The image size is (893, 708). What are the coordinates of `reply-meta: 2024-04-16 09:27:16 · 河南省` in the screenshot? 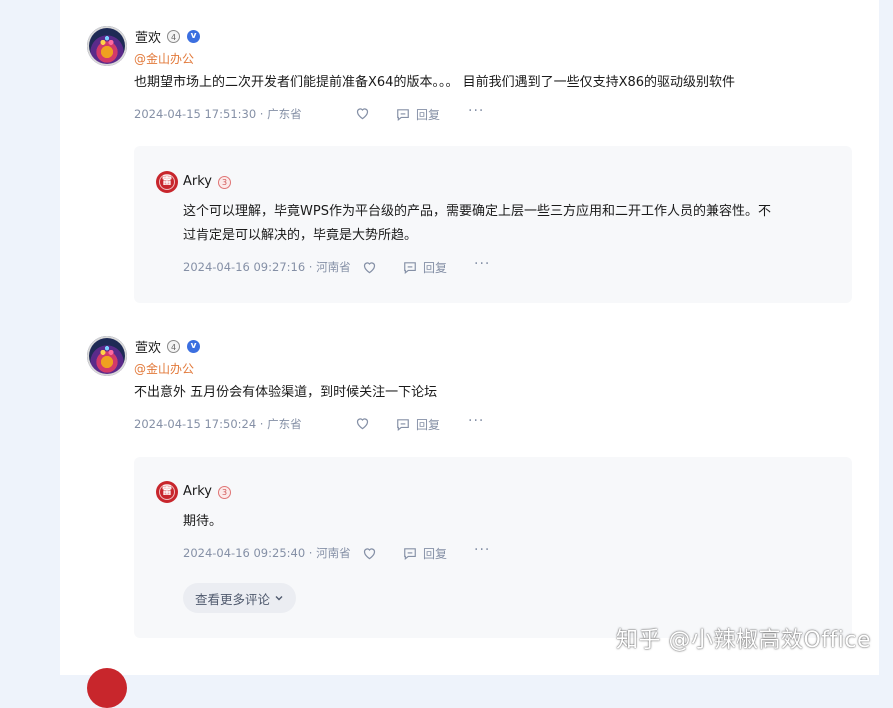 It's located at (267, 267).